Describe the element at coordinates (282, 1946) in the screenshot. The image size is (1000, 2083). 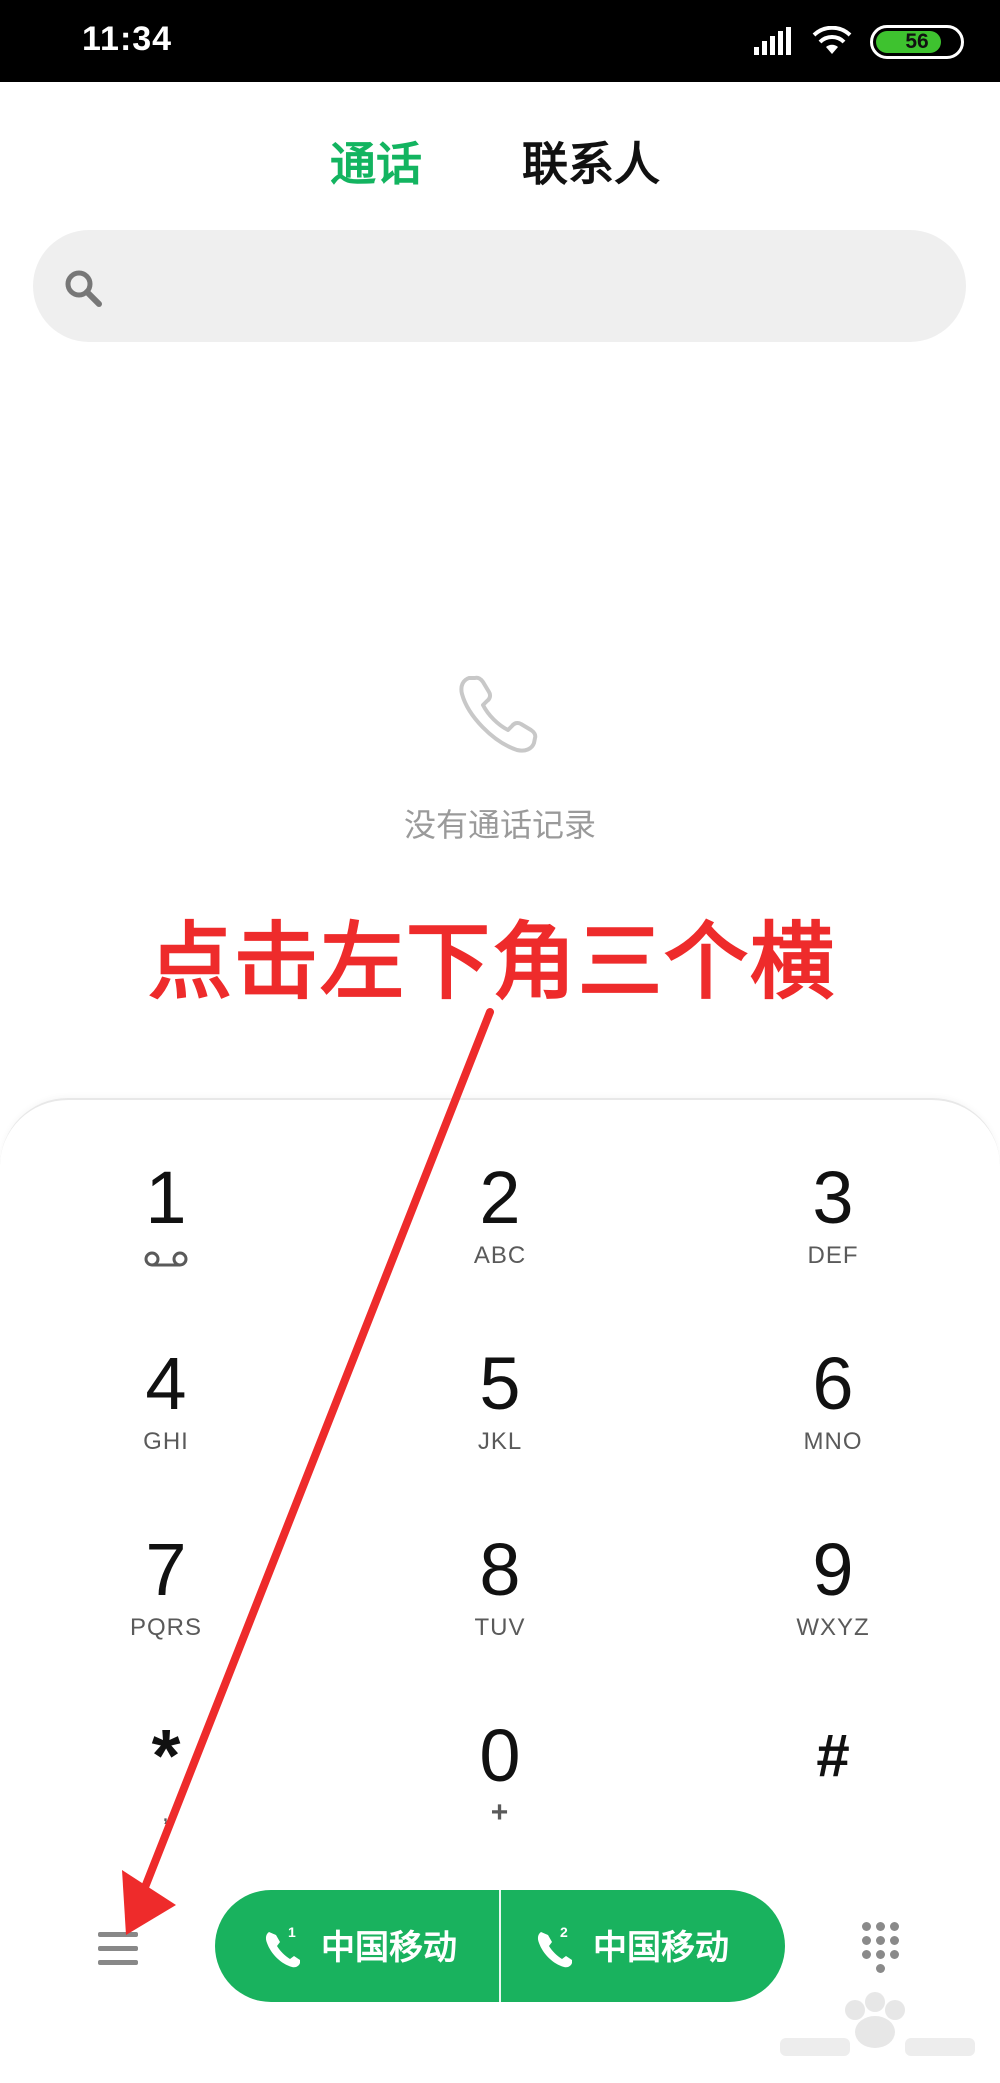
I see `phone-sim1-icon: 1` at that location.